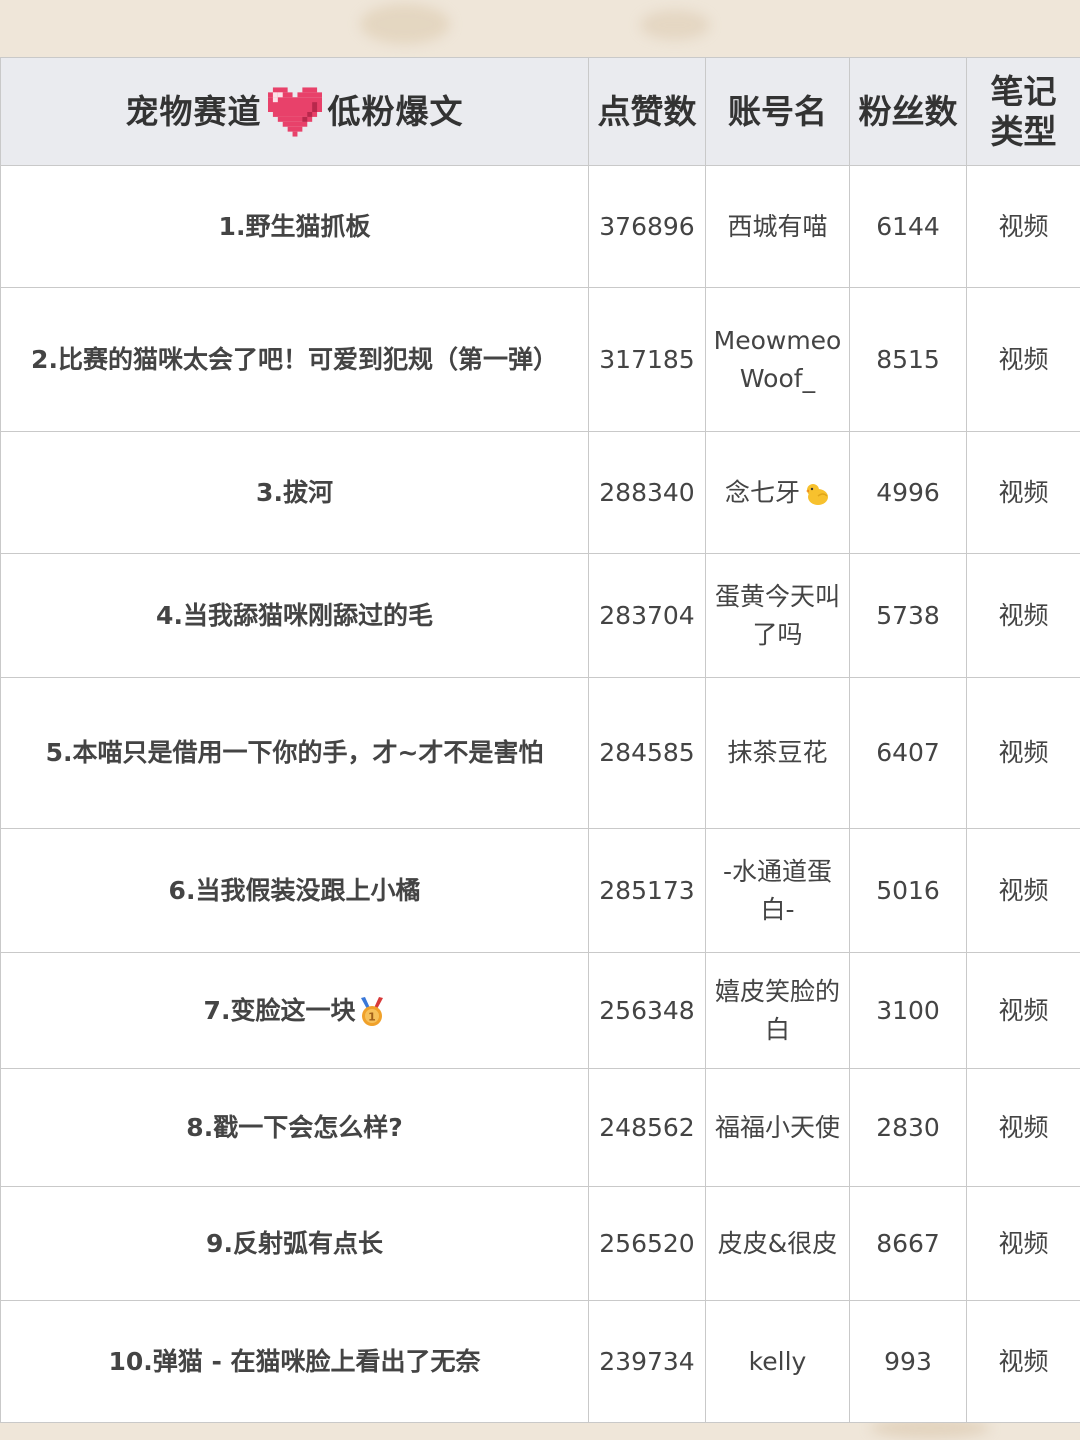  I want to click on post-title: 9.反射弧有点长, so click(294, 1243).